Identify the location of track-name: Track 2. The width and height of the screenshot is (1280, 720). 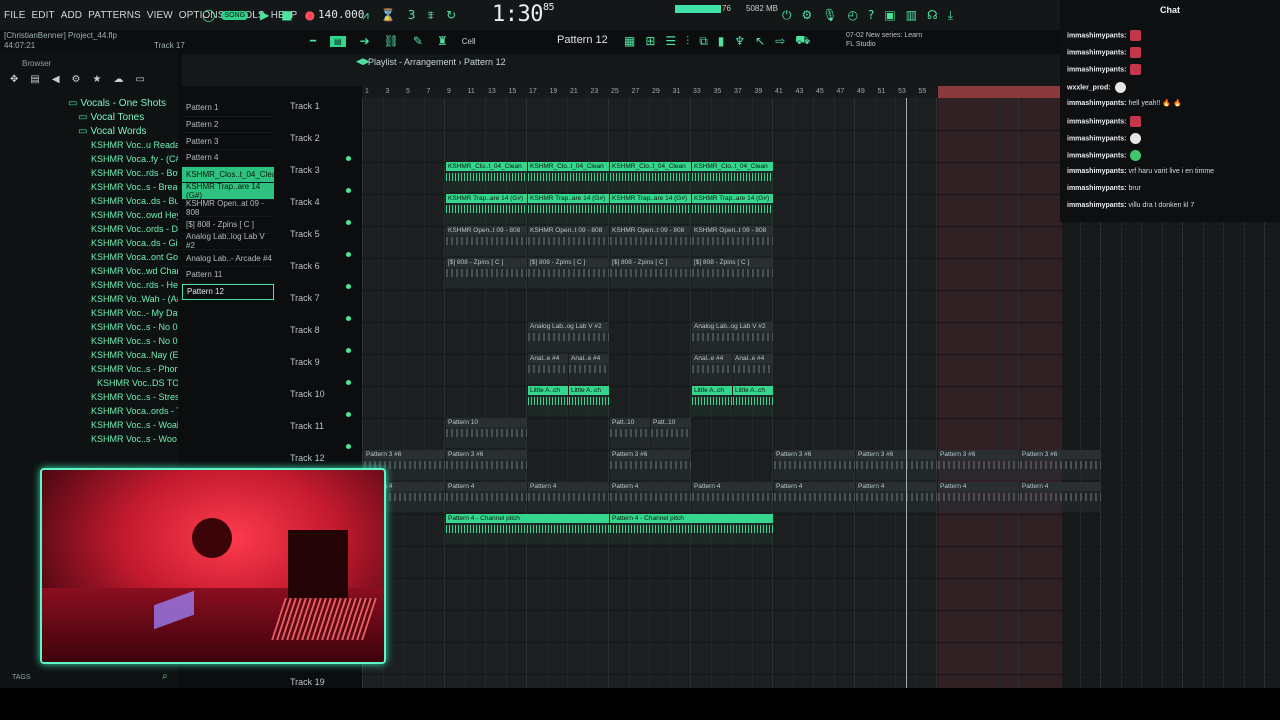
(305, 138).